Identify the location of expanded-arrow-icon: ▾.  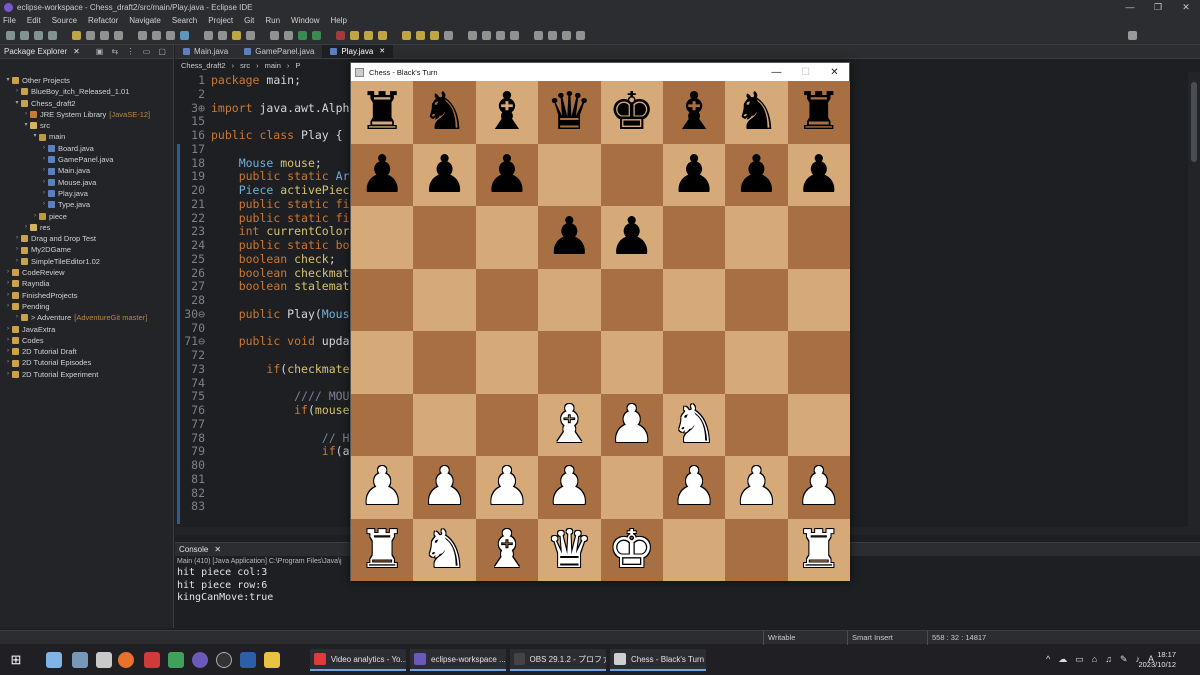
(26, 125).